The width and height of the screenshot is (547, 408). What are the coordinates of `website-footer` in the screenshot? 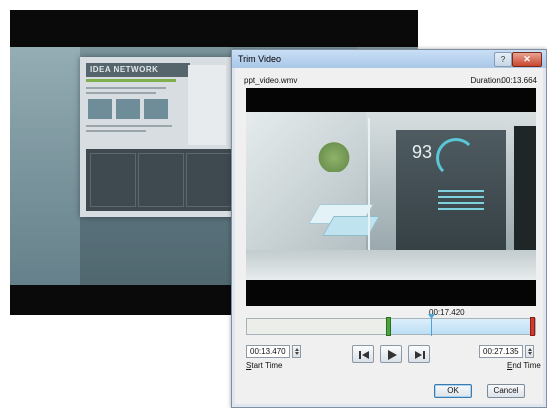 It's located at (160, 180).